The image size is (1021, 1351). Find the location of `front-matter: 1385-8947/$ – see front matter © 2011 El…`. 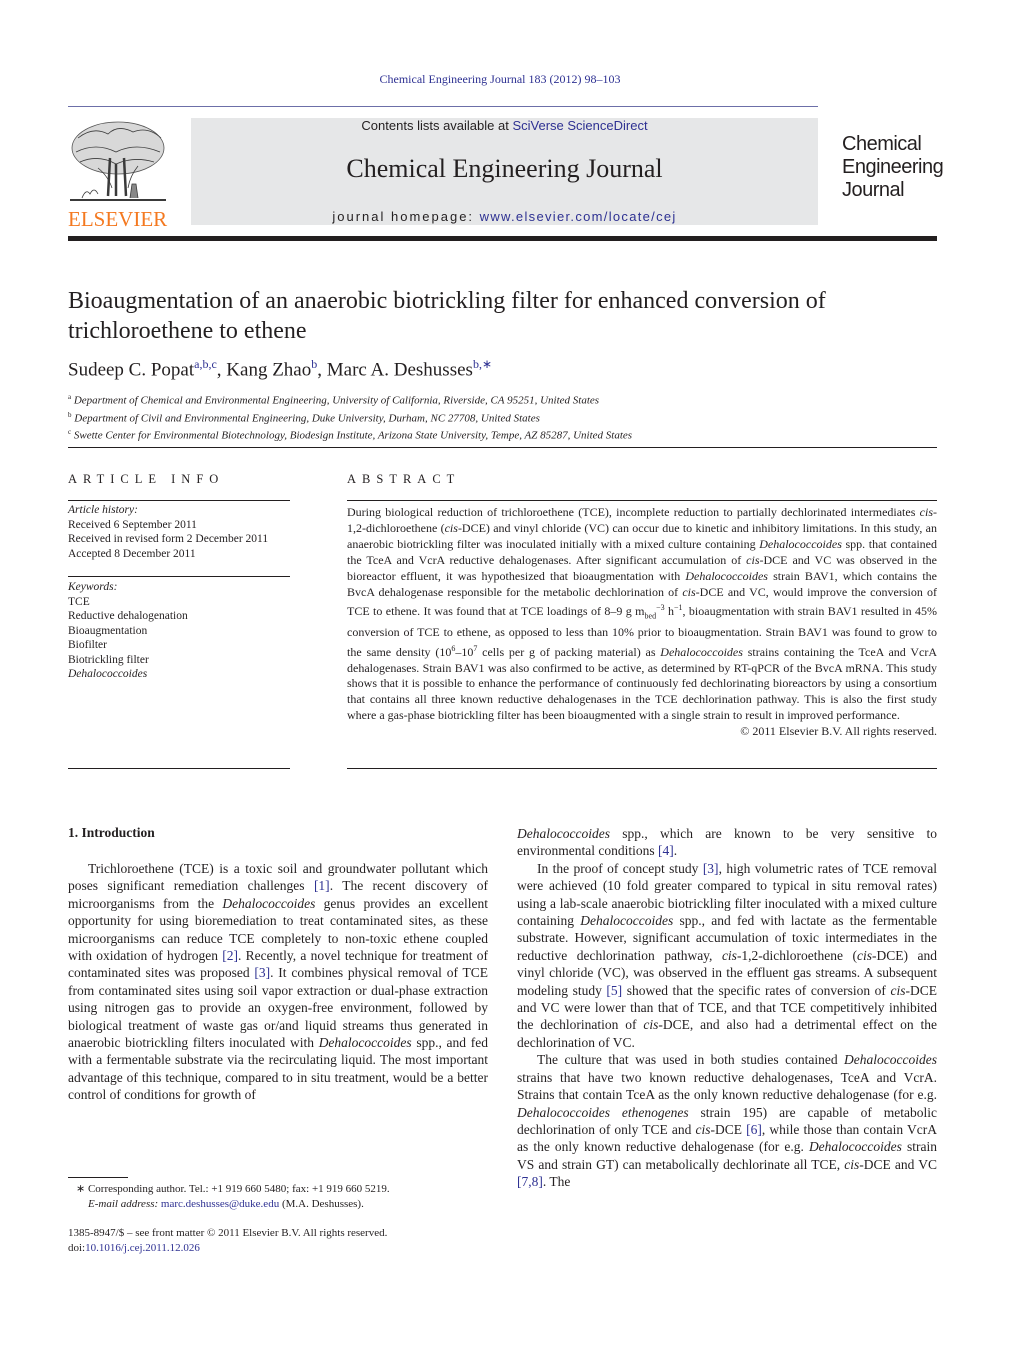

front-matter: 1385-8947/$ – see front matter © 2011 El… is located at coordinates (227, 1241).